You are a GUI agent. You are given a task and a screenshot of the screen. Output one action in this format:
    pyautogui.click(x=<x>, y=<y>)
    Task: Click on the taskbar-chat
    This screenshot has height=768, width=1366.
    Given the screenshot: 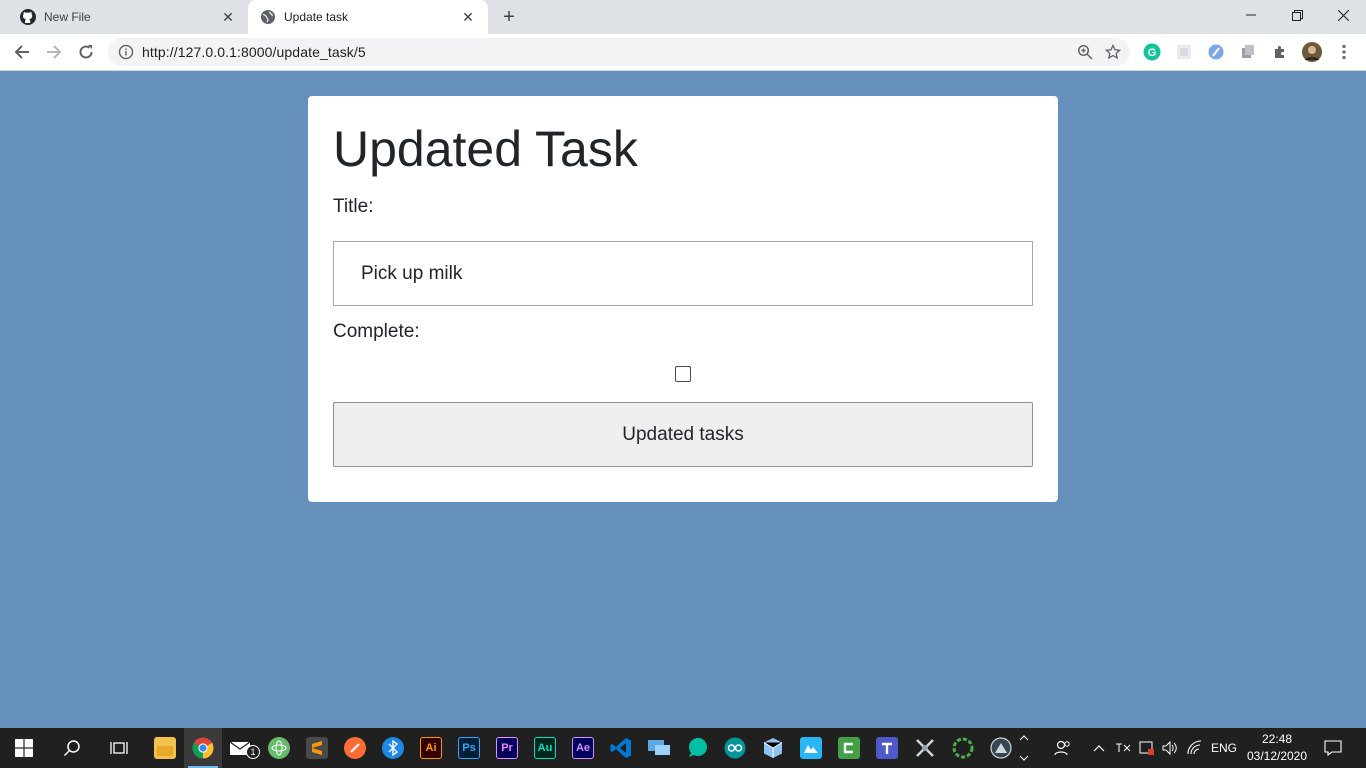 What is the action you would take?
    pyautogui.click(x=697, y=748)
    